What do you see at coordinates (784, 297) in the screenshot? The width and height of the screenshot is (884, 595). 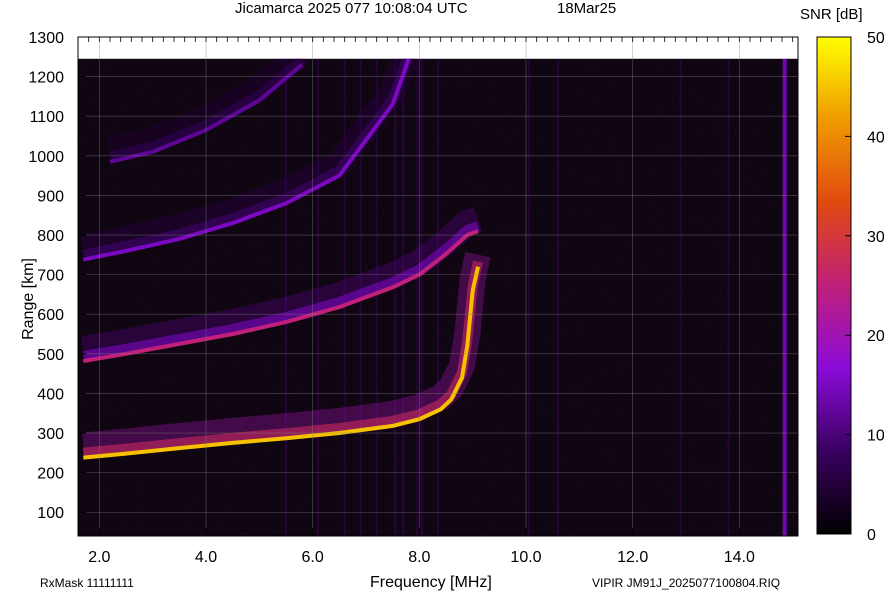 I see `edge-band` at bounding box center [784, 297].